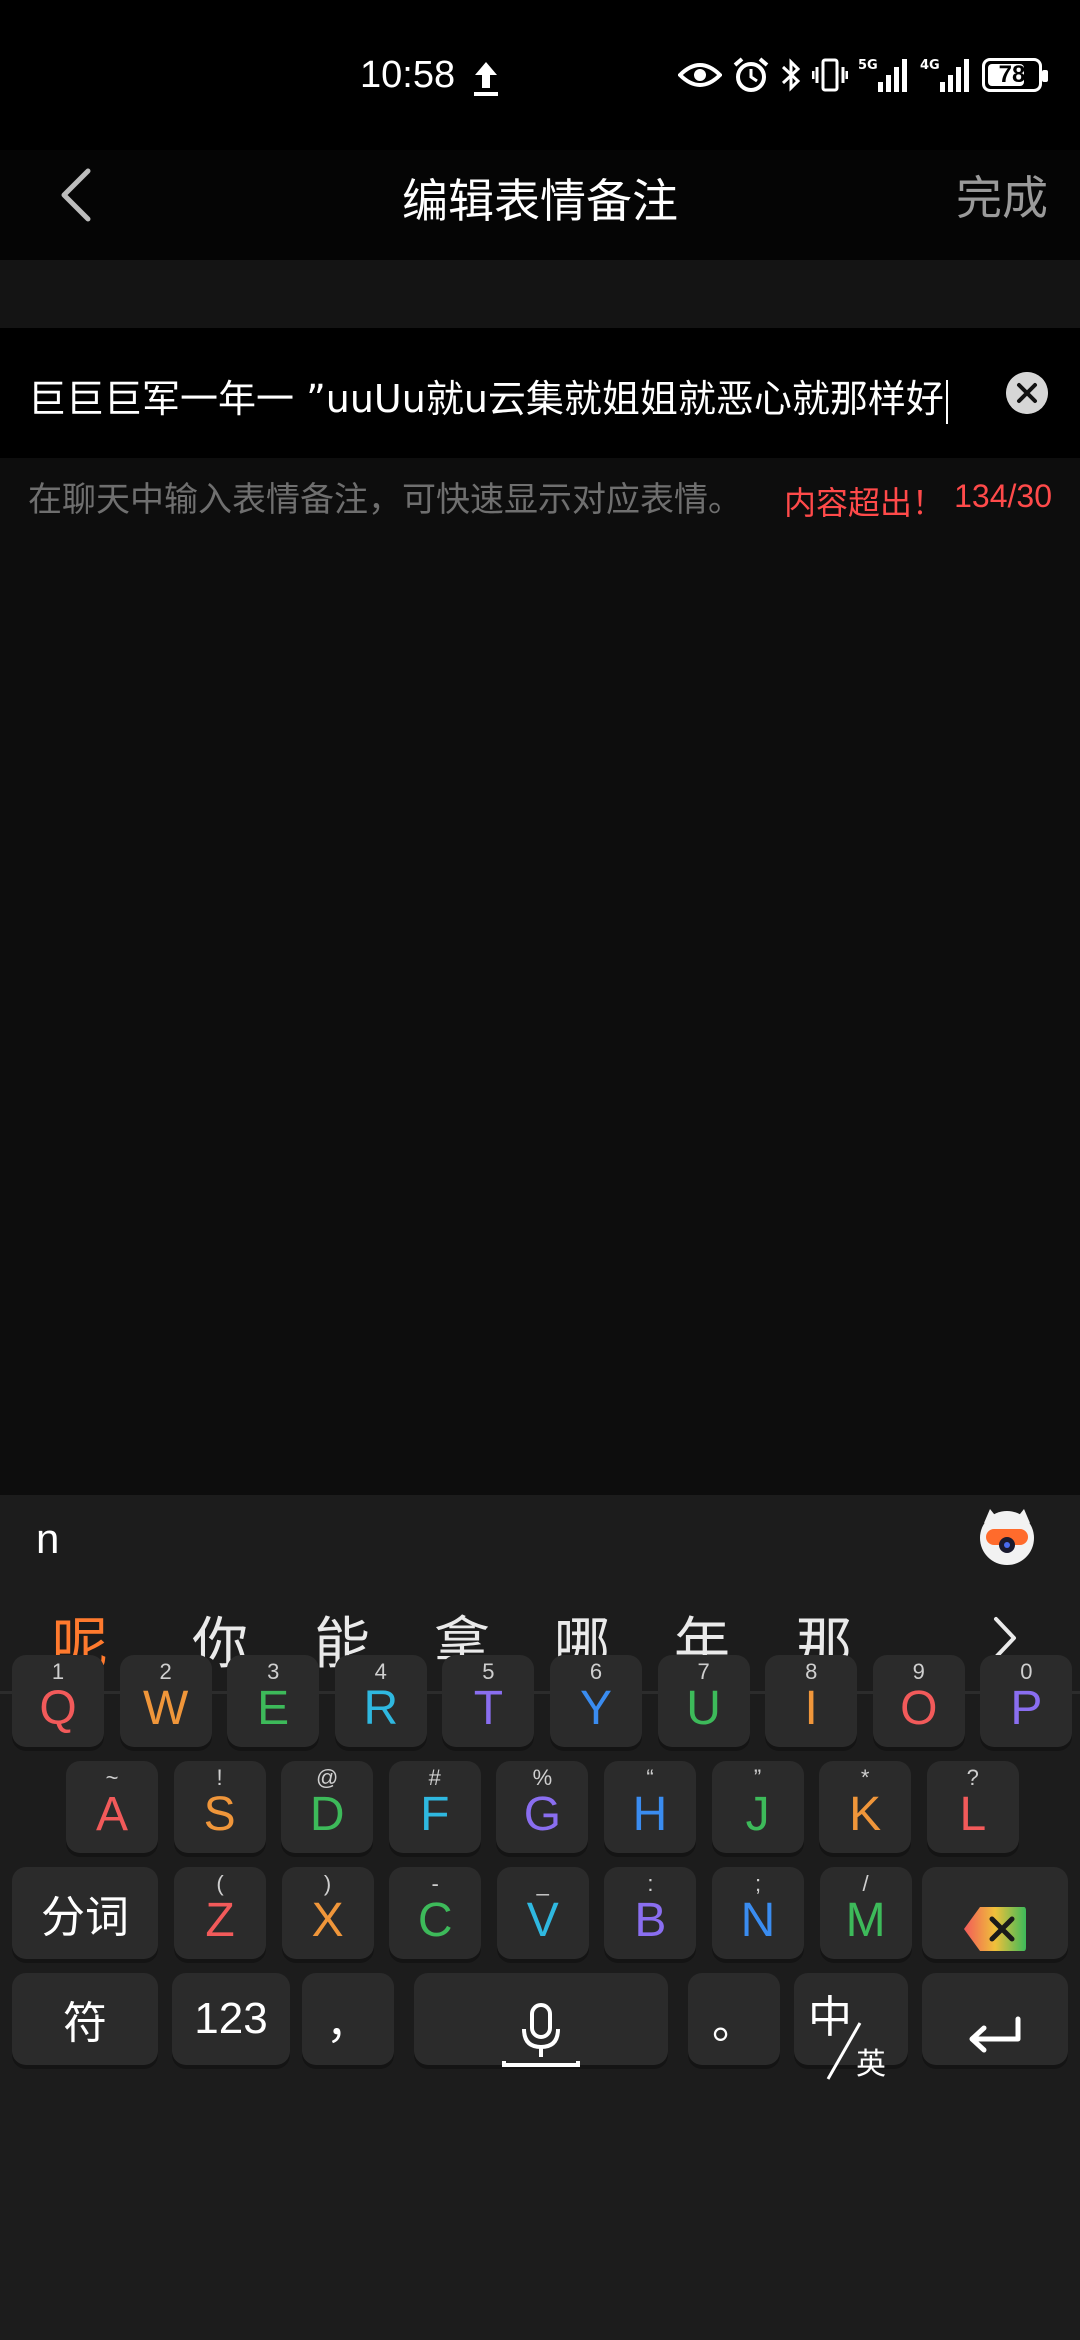 The height and width of the screenshot is (2340, 1080). I want to click on backspace-icon, so click(995, 1929).